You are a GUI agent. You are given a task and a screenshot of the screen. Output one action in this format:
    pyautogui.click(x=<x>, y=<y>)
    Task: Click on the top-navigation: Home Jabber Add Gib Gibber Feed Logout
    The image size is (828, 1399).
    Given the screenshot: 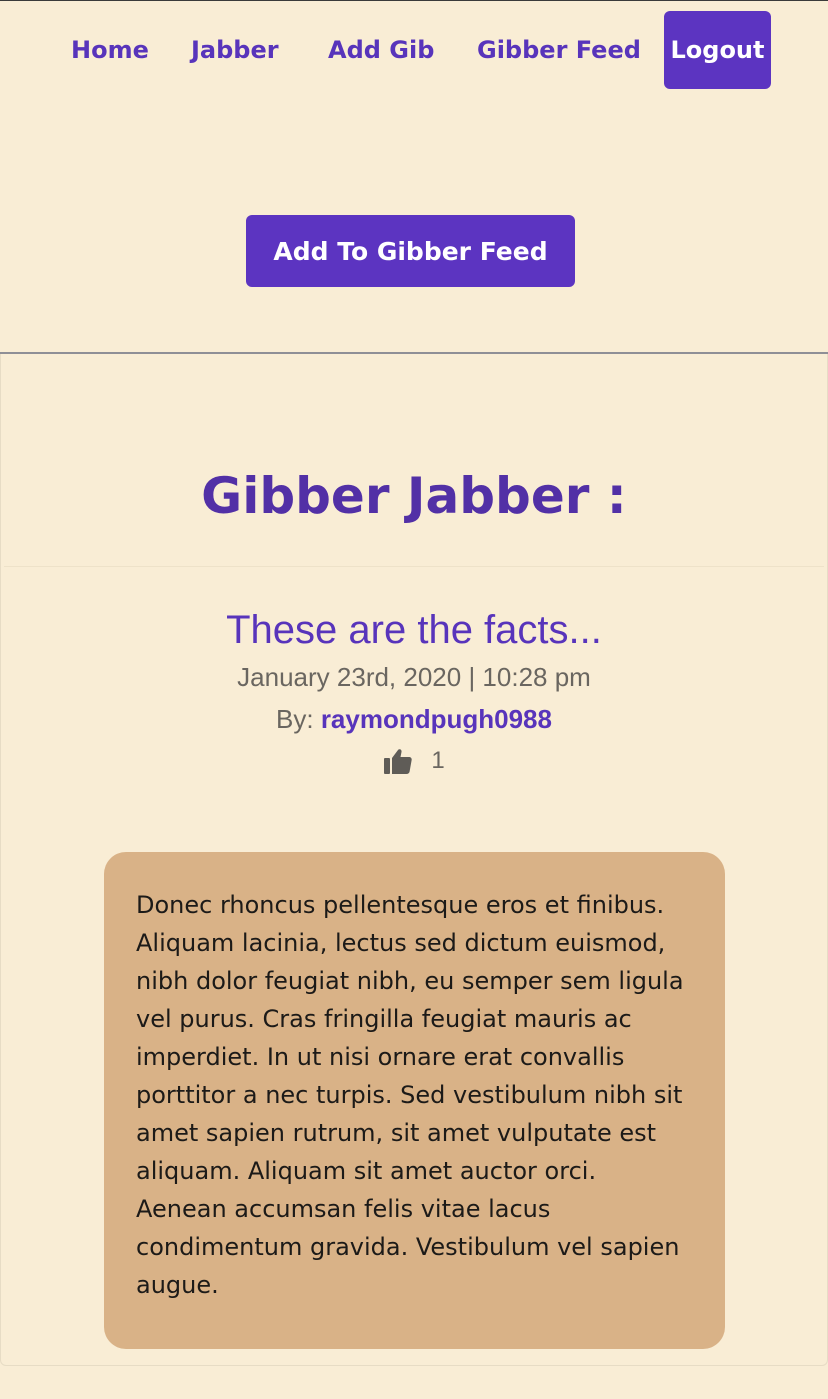 What is the action you would take?
    pyautogui.click(x=414, y=50)
    